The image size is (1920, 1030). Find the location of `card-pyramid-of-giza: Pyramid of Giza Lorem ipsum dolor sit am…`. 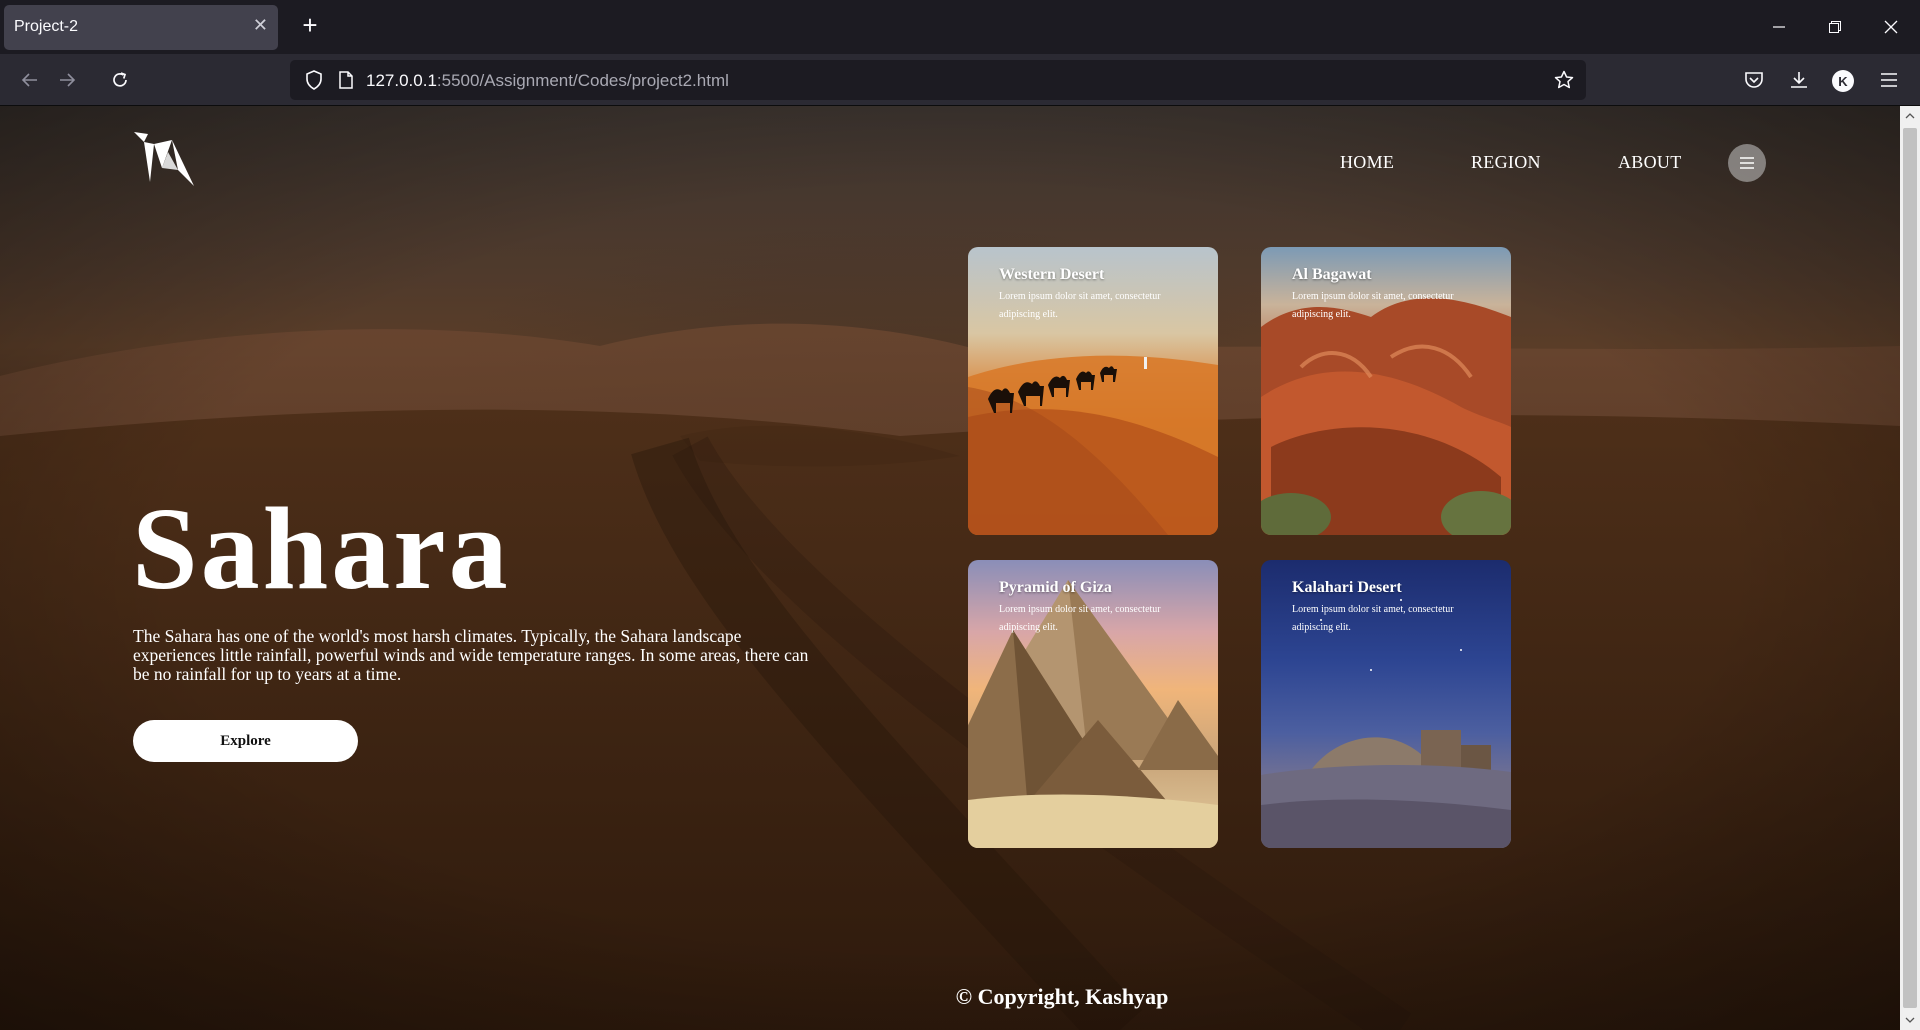

card-pyramid-of-giza: Pyramid of Giza Lorem ipsum dolor sit am… is located at coordinates (1093, 704).